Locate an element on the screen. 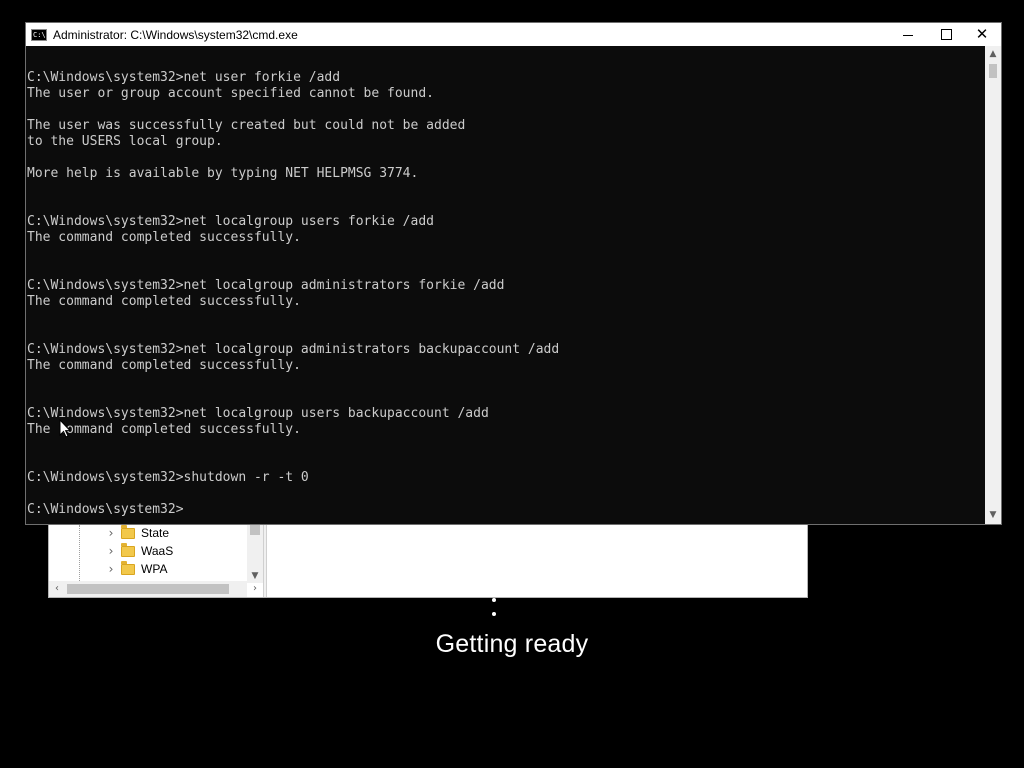 Image resolution: width=1024 pixels, height=768 pixels. tree-item-state: › State is located at coordinates (137, 533).